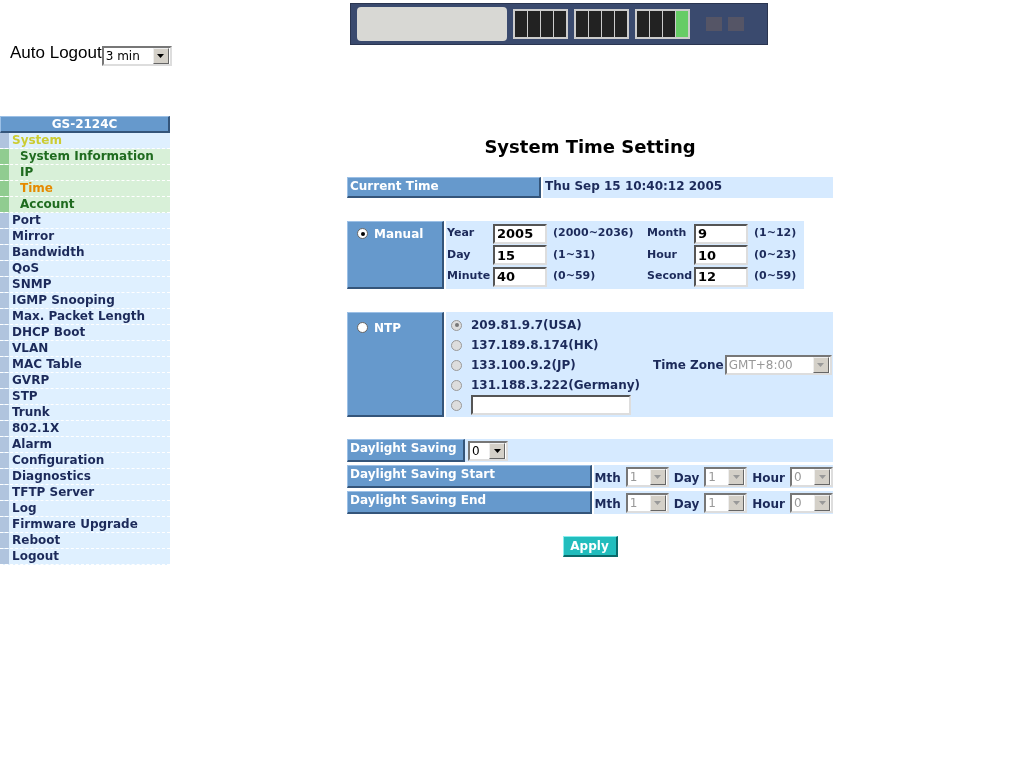 The image size is (1024, 768). What do you see at coordinates (85, 413) in the screenshot?
I see `sidebar-item: Trunk` at bounding box center [85, 413].